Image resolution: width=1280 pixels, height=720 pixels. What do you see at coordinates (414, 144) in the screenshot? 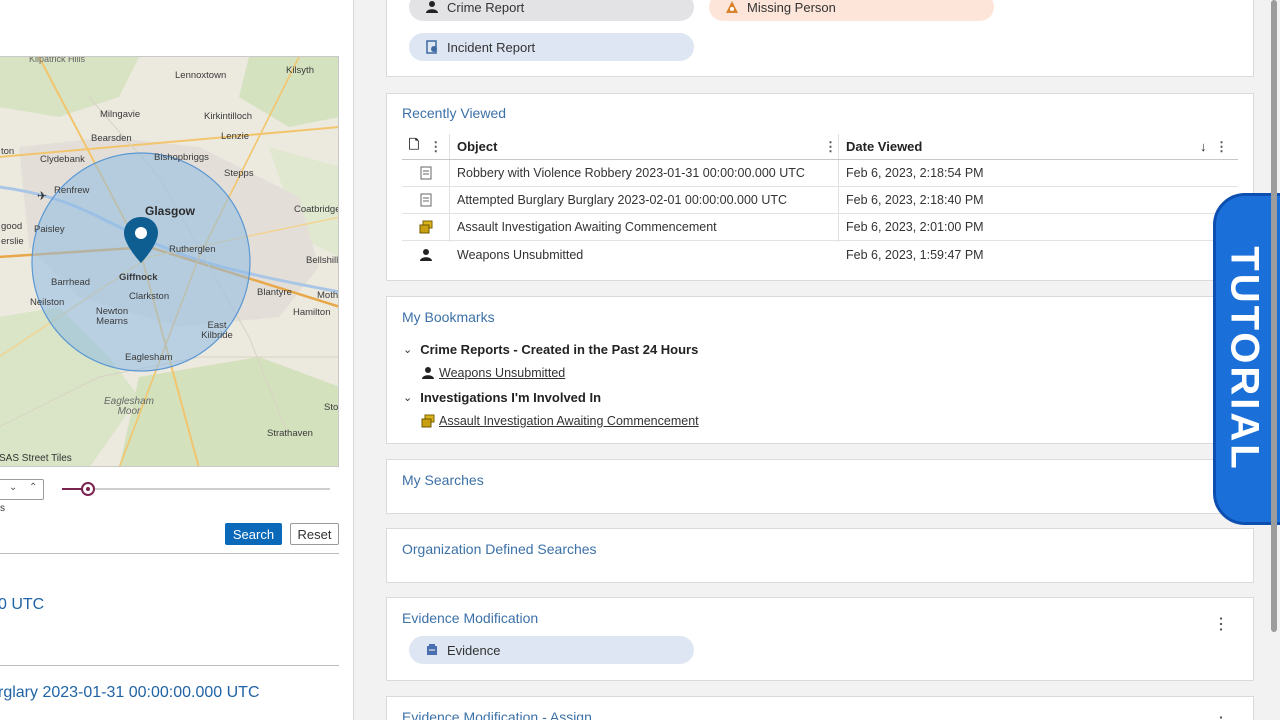
I see `document-icon: 🗋` at bounding box center [414, 144].